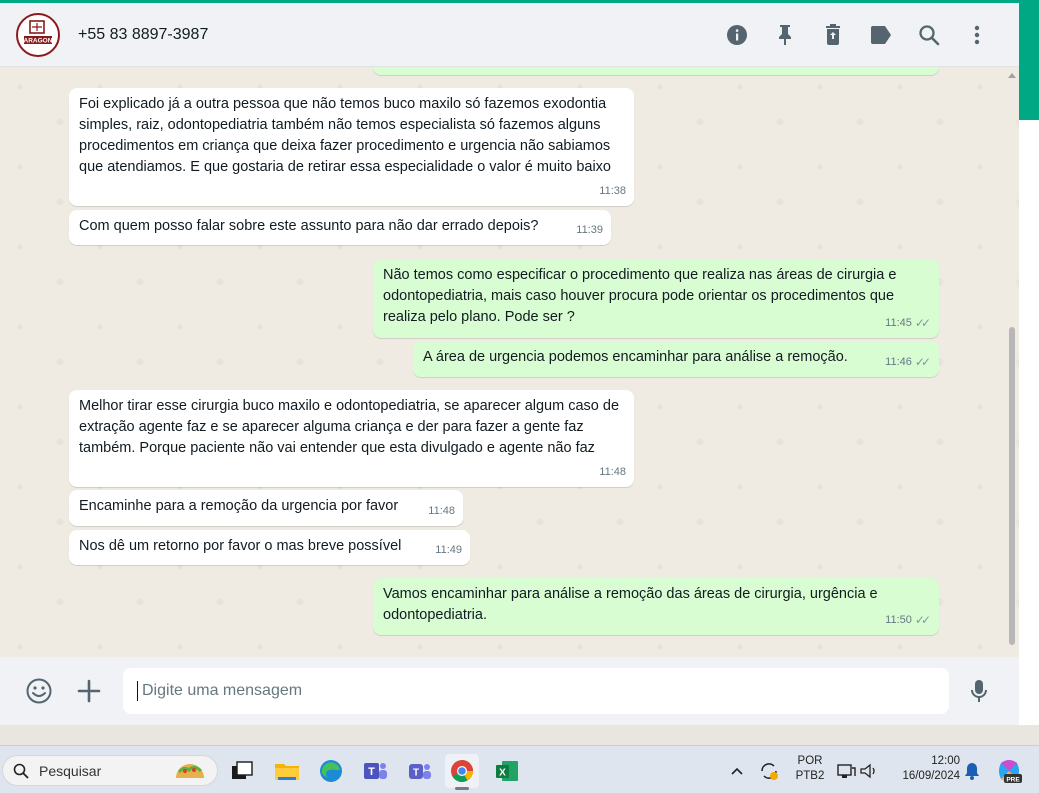 This screenshot has width=1039, height=793. Describe the element at coordinates (898, 620) in the screenshot. I see `message-time: 11:50` at that location.